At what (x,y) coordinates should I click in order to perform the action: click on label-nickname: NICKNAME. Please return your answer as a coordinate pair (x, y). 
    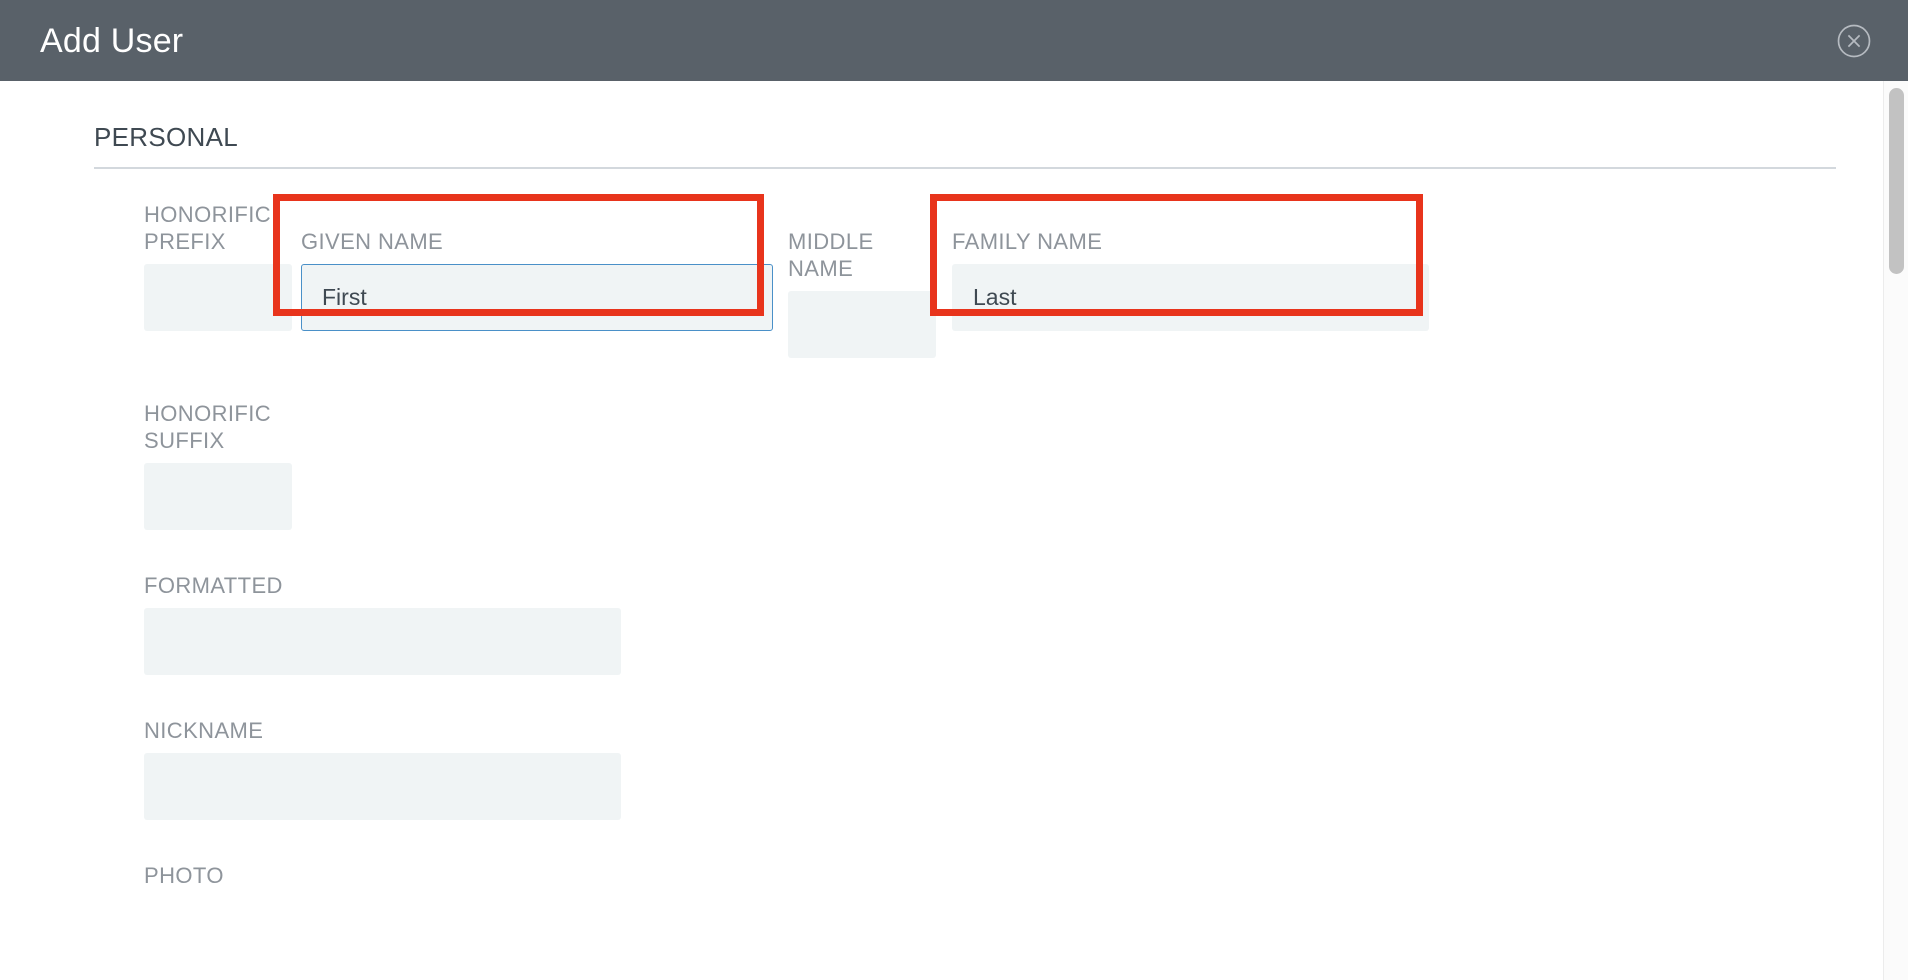
    Looking at the image, I should click on (204, 730).